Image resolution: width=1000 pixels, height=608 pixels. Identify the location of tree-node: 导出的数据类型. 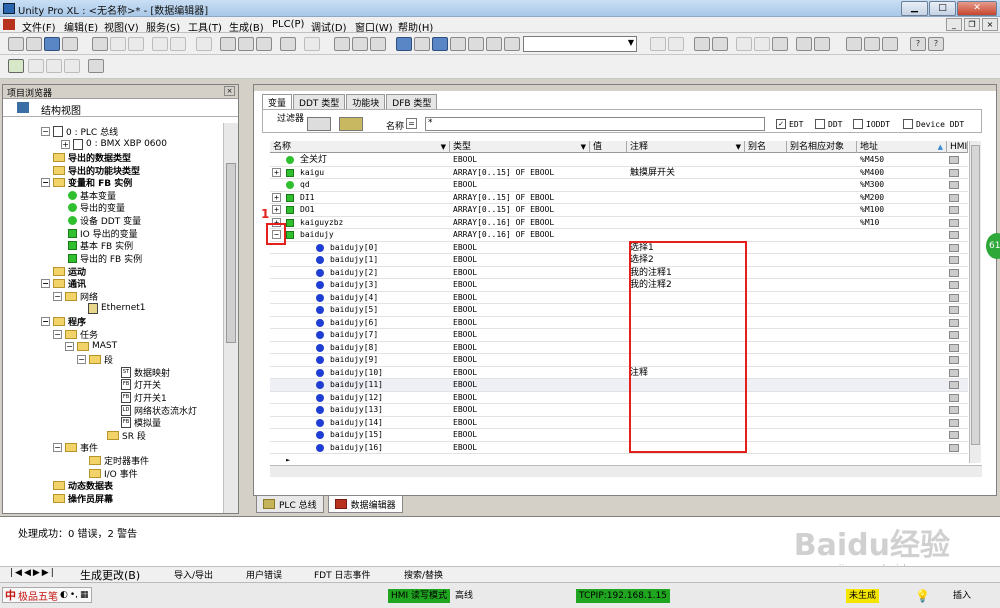
(92, 157).